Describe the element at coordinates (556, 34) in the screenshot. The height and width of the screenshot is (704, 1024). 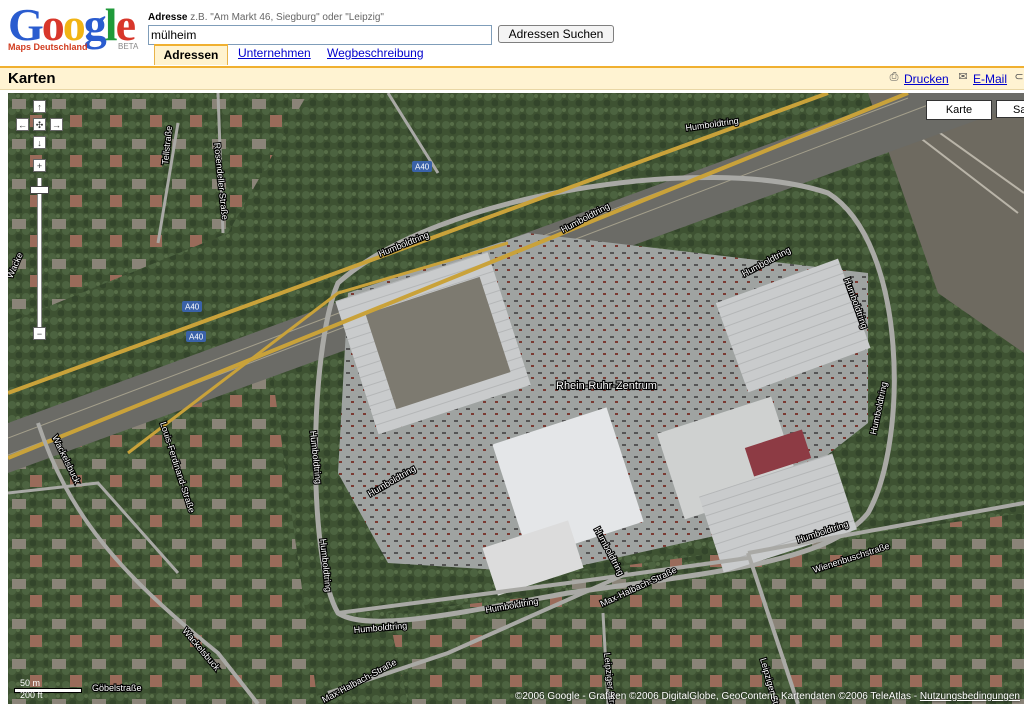
I see `search-addresses-button: Adressen Suchen` at that location.